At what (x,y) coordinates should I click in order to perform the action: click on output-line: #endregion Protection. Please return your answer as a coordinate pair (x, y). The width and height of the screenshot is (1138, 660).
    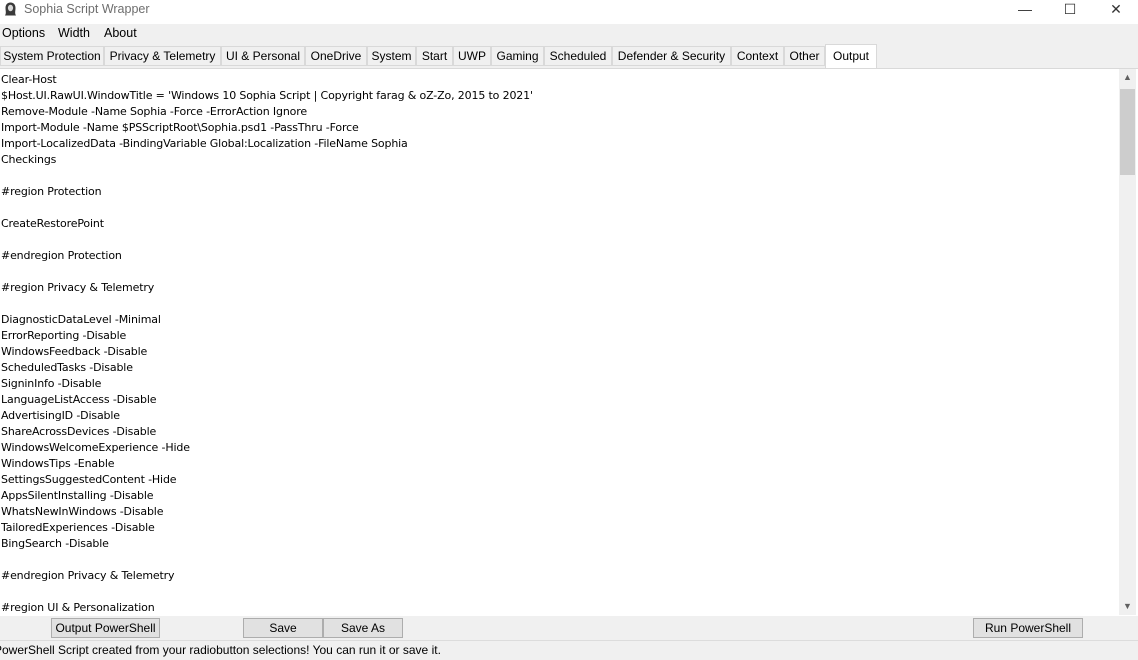
    Looking at the image, I should click on (61, 255).